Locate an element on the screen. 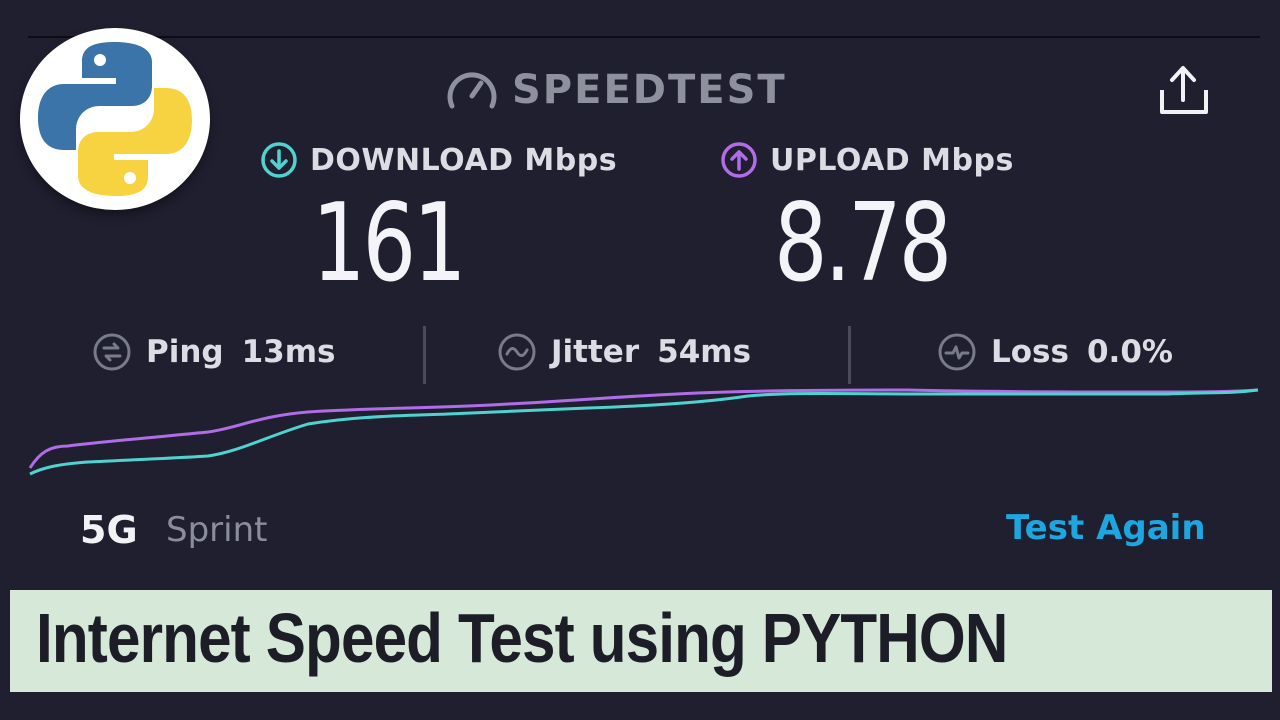 This screenshot has width=1280, height=720. upload-header: UPLOAD Mbps is located at coordinates (867, 160).